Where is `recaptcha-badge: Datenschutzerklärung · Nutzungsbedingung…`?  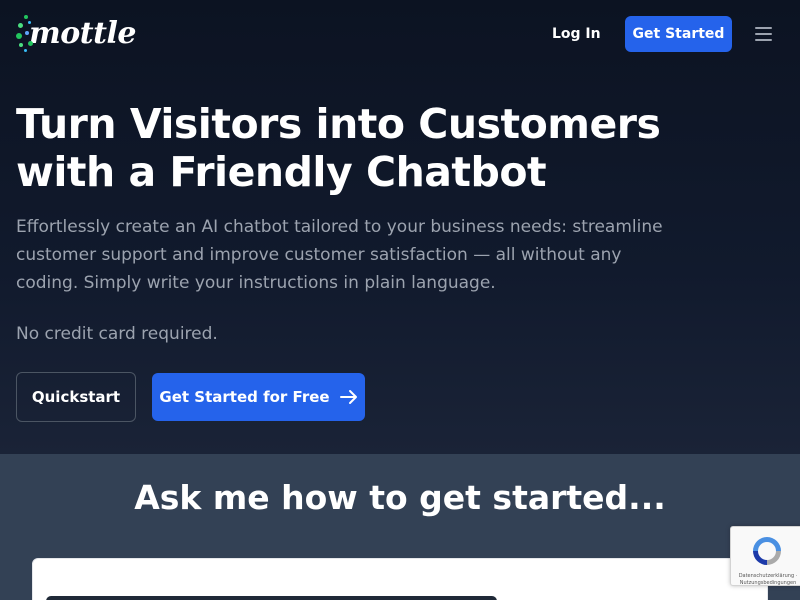
recaptcha-badge: Datenschutzerklärung · Nutzungsbedingung… is located at coordinates (765, 556).